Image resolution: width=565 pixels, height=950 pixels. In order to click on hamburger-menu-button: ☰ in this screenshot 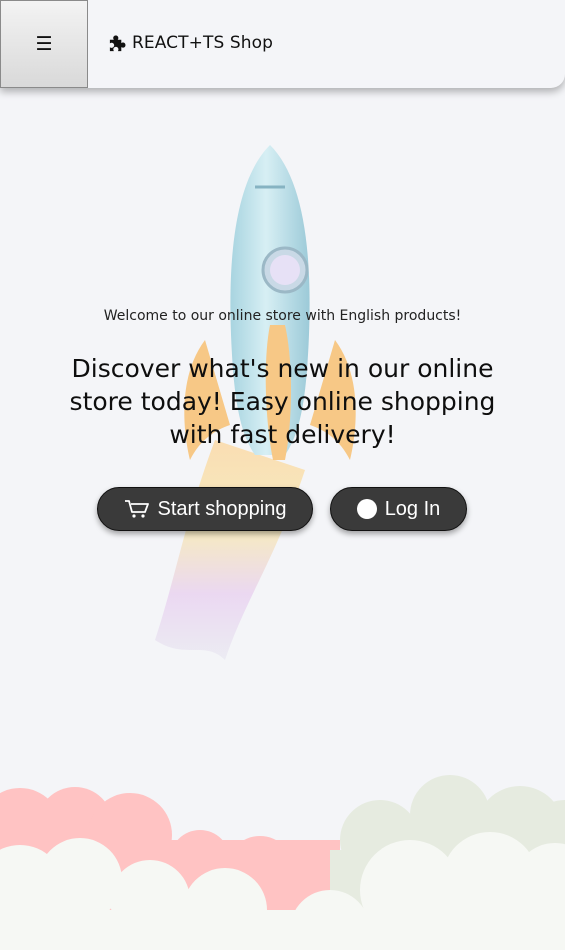, I will do `click(44, 44)`.